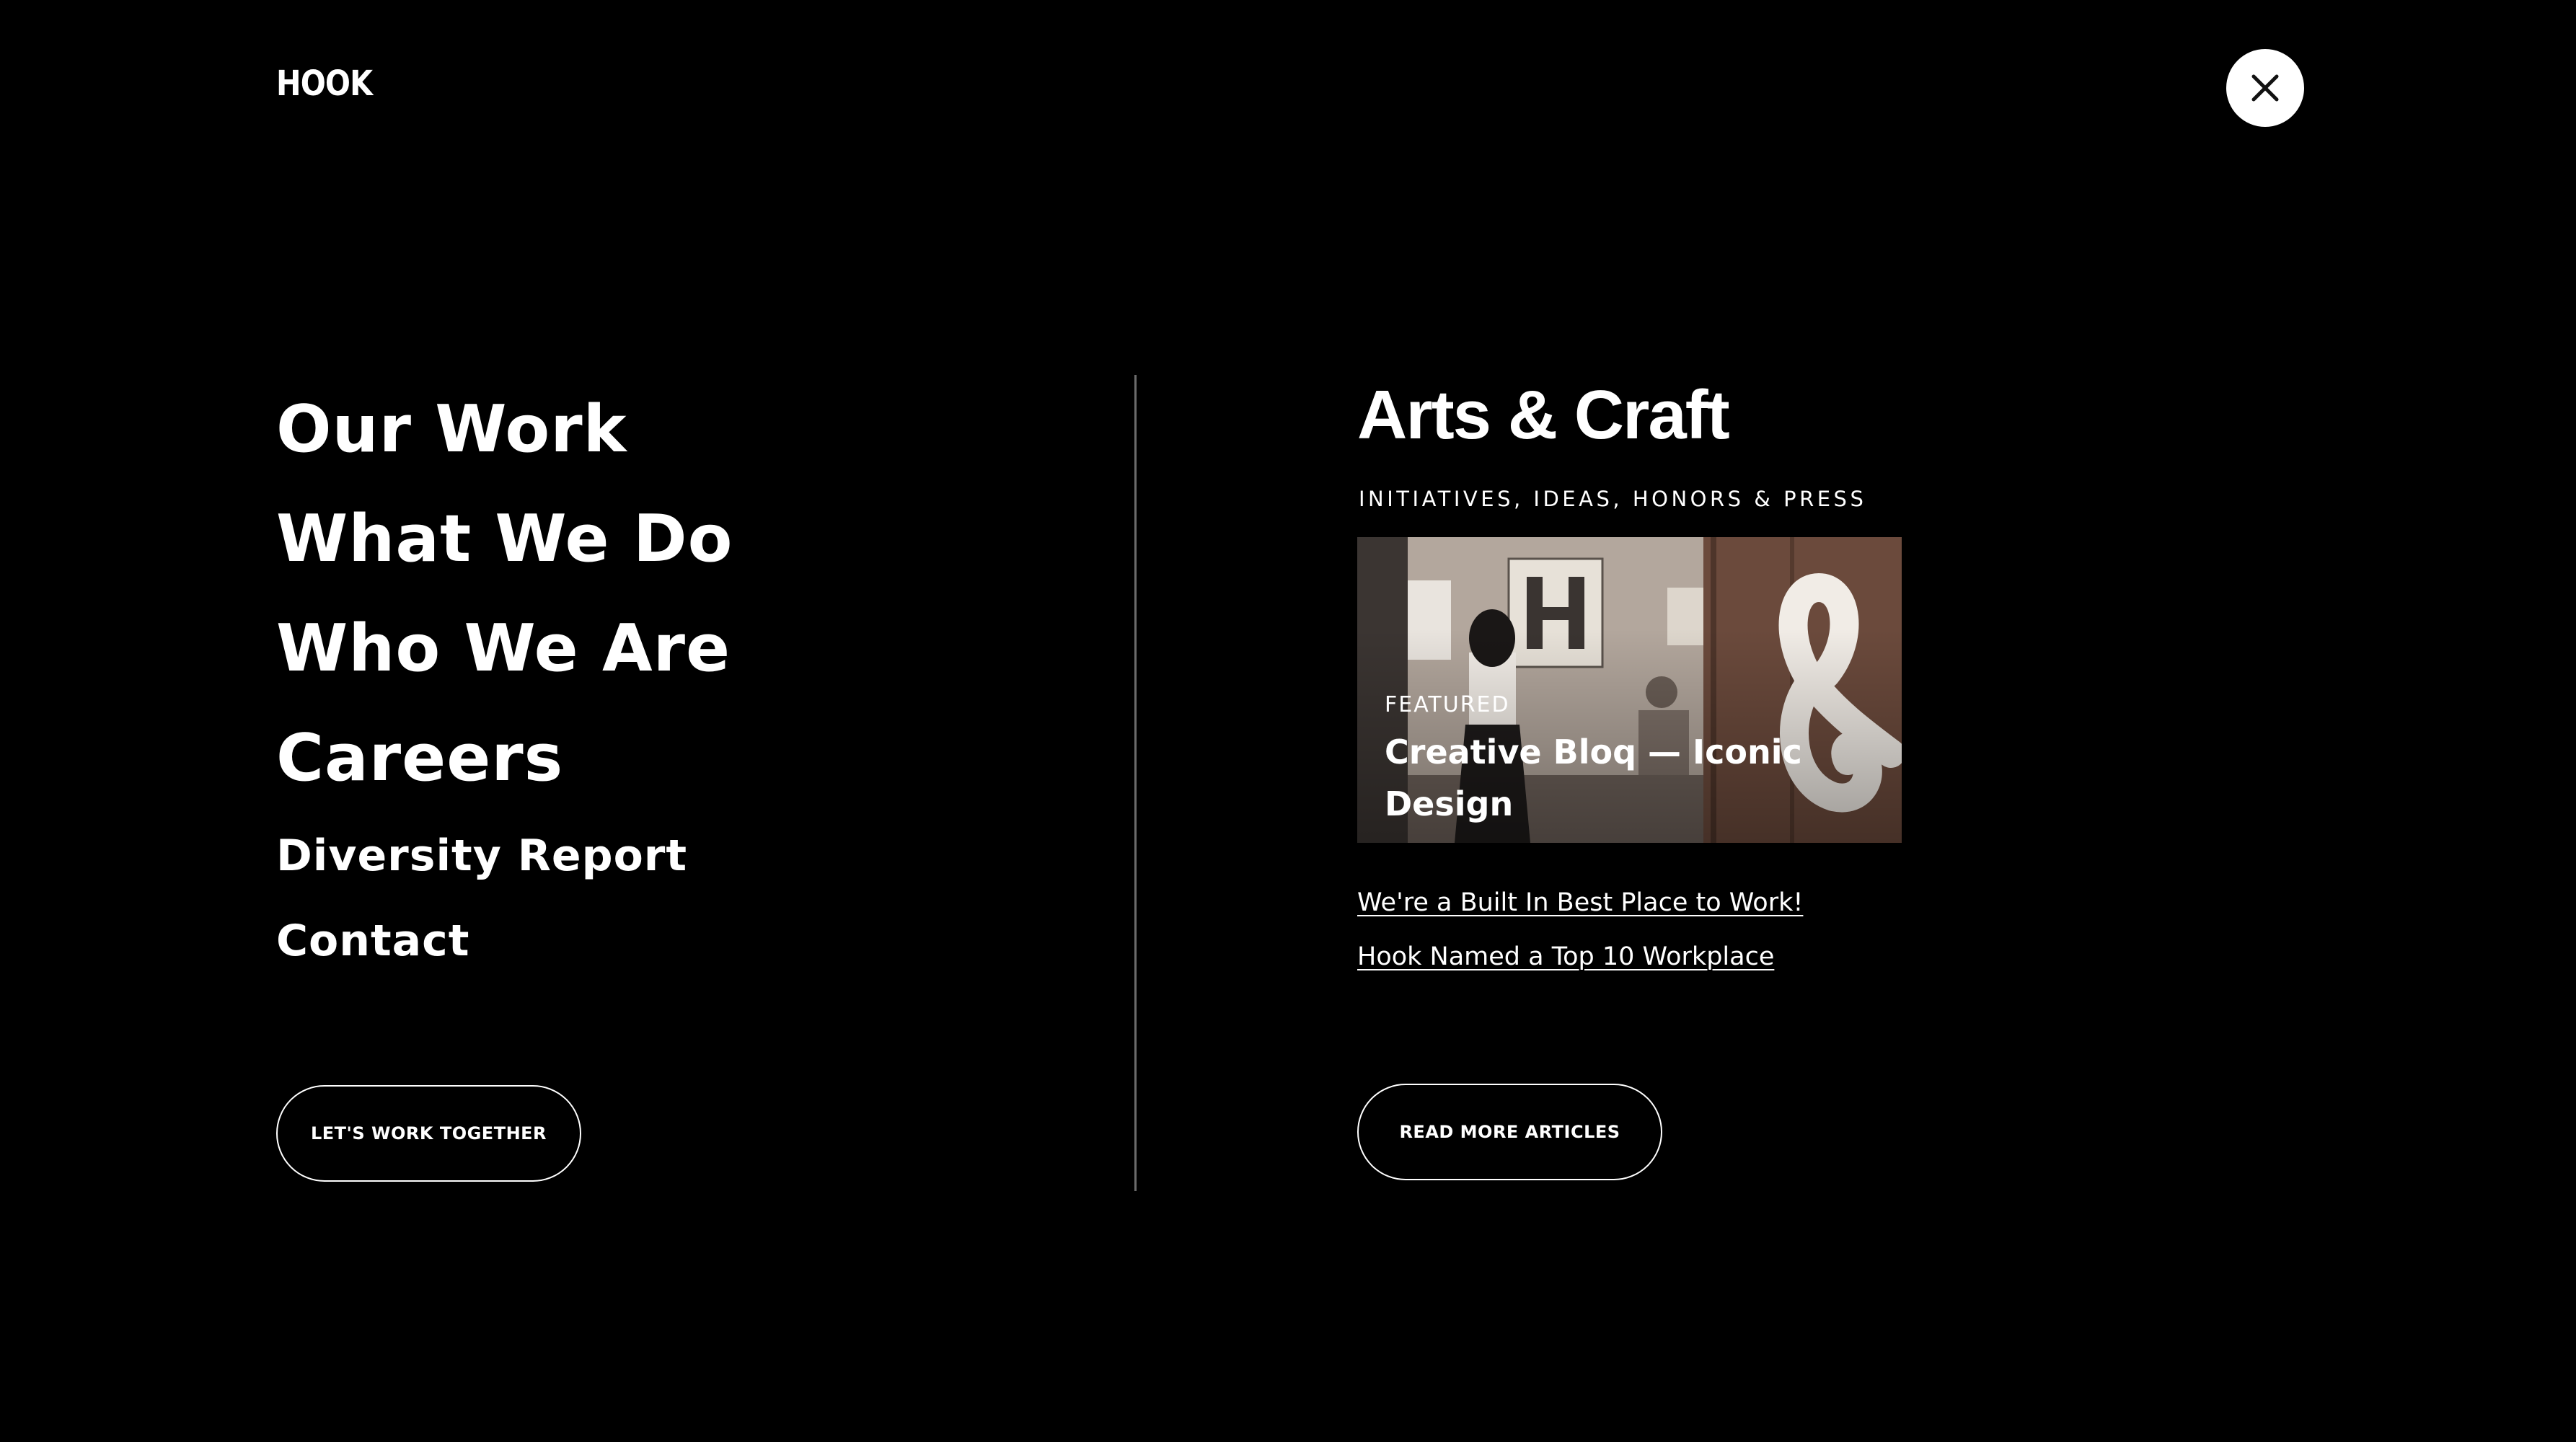 This screenshot has height=1442, width=2576. What do you see at coordinates (504, 649) in the screenshot?
I see `nav-item-who-we-are: Who We Are` at bounding box center [504, 649].